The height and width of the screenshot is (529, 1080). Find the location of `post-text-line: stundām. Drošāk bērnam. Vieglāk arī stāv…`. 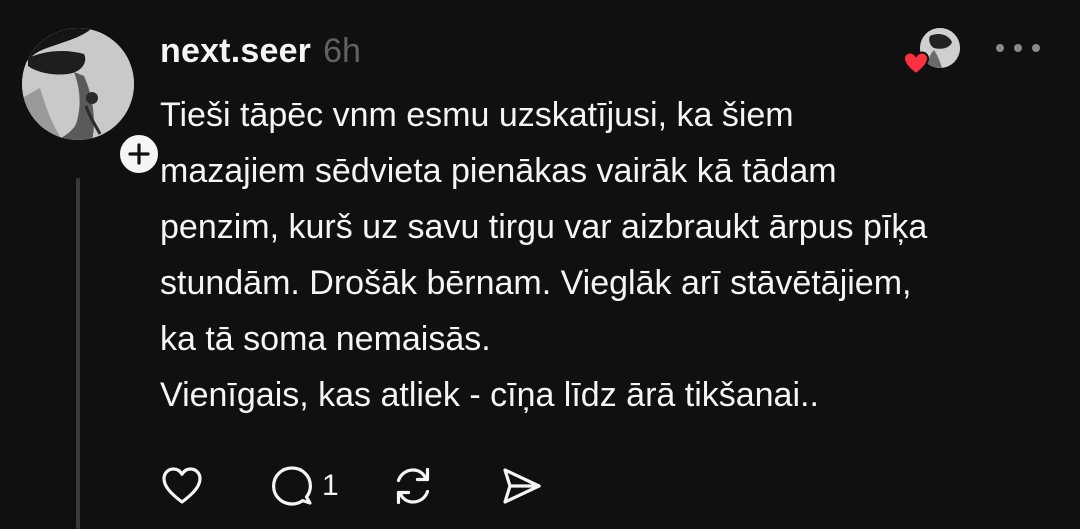

post-text-line: stundām. Drošāk bērnam. Vieglāk arī stāv… is located at coordinates (536, 283).